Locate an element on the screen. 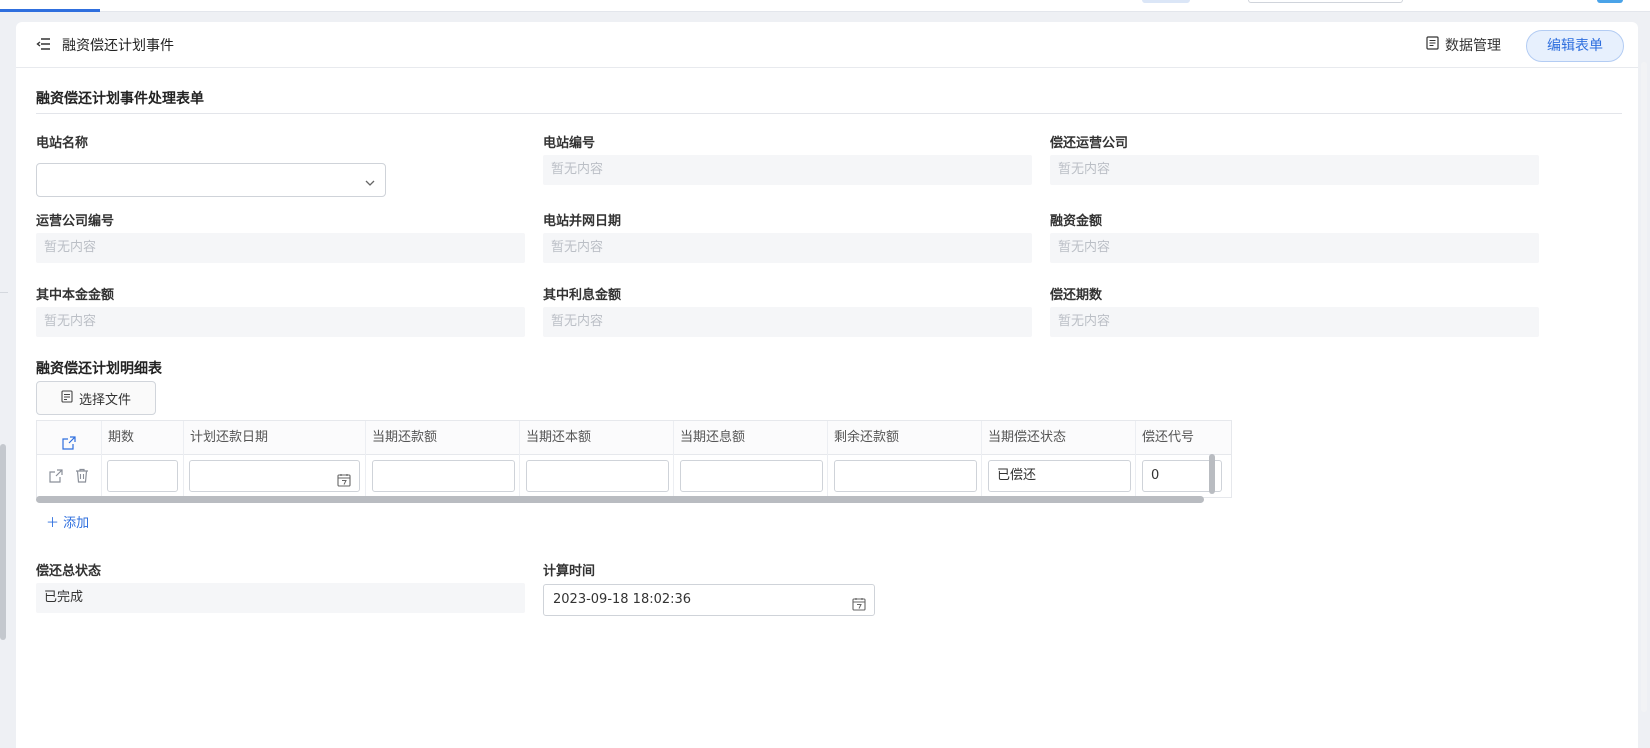  column-header-interest: 当期还息额 is located at coordinates (751, 438).